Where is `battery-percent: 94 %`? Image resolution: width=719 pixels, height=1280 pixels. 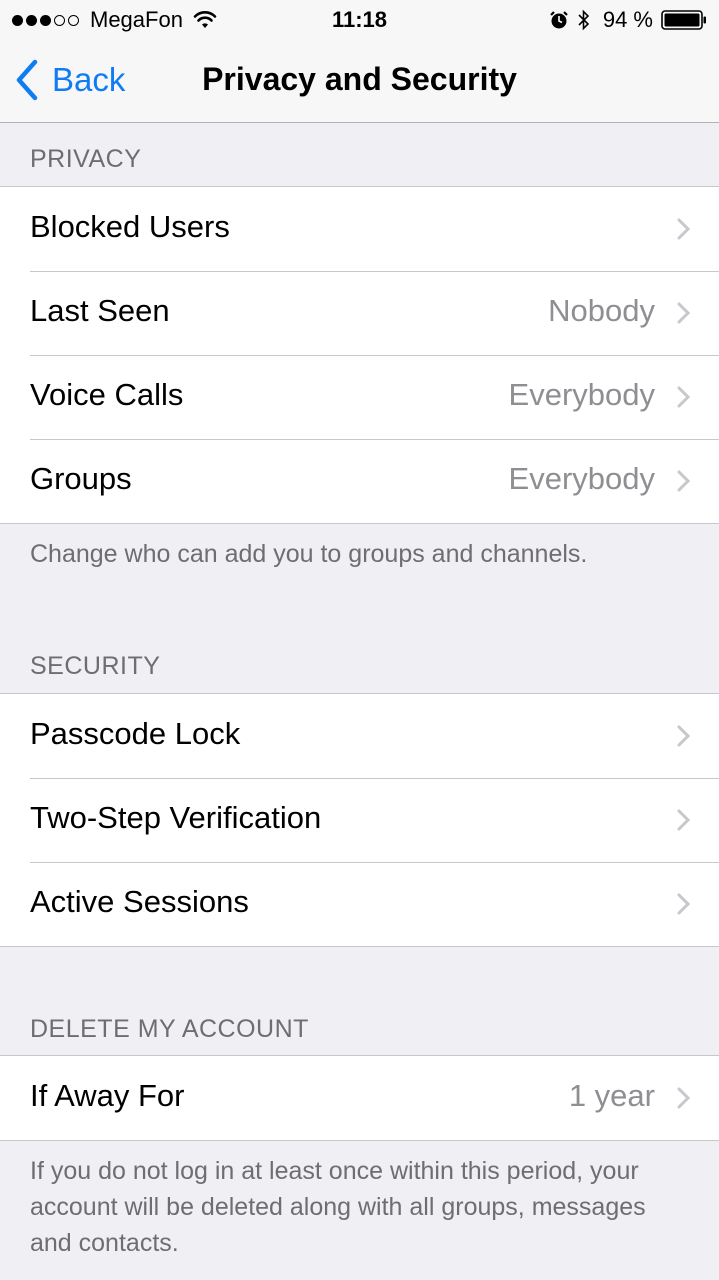 battery-percent: 94 % is located at coordinates (627, 19).